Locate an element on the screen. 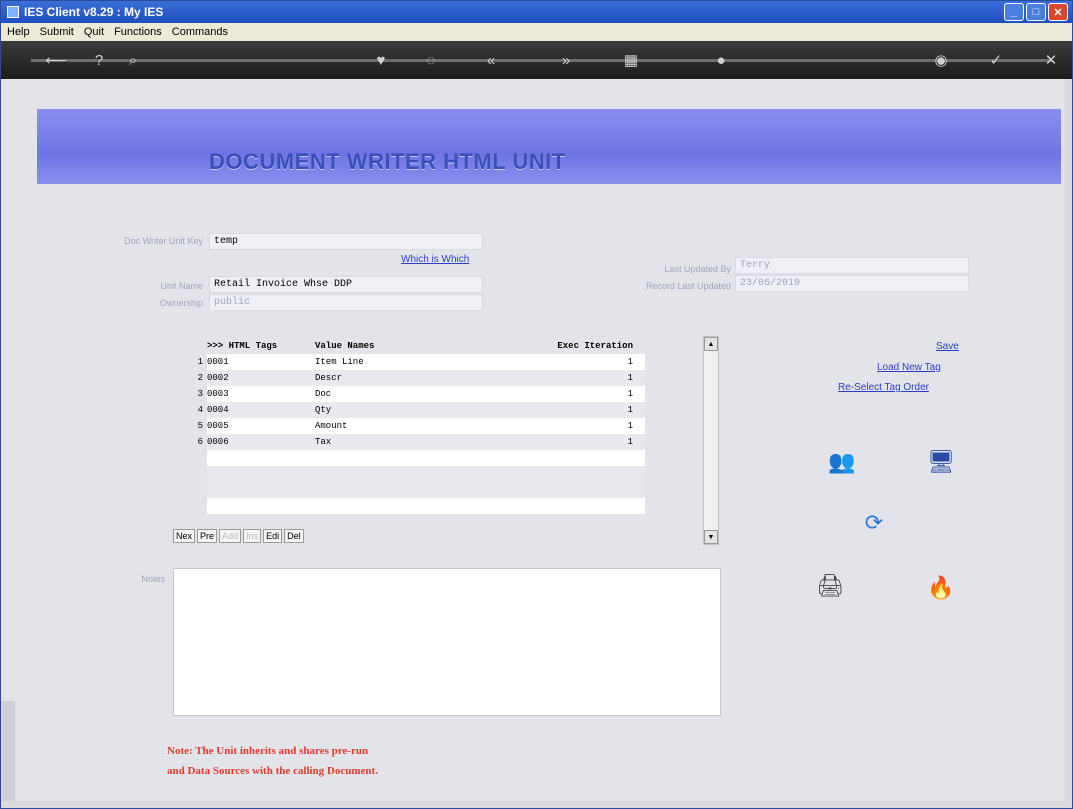  toolbar-rail is located at coordinates (541, 60).